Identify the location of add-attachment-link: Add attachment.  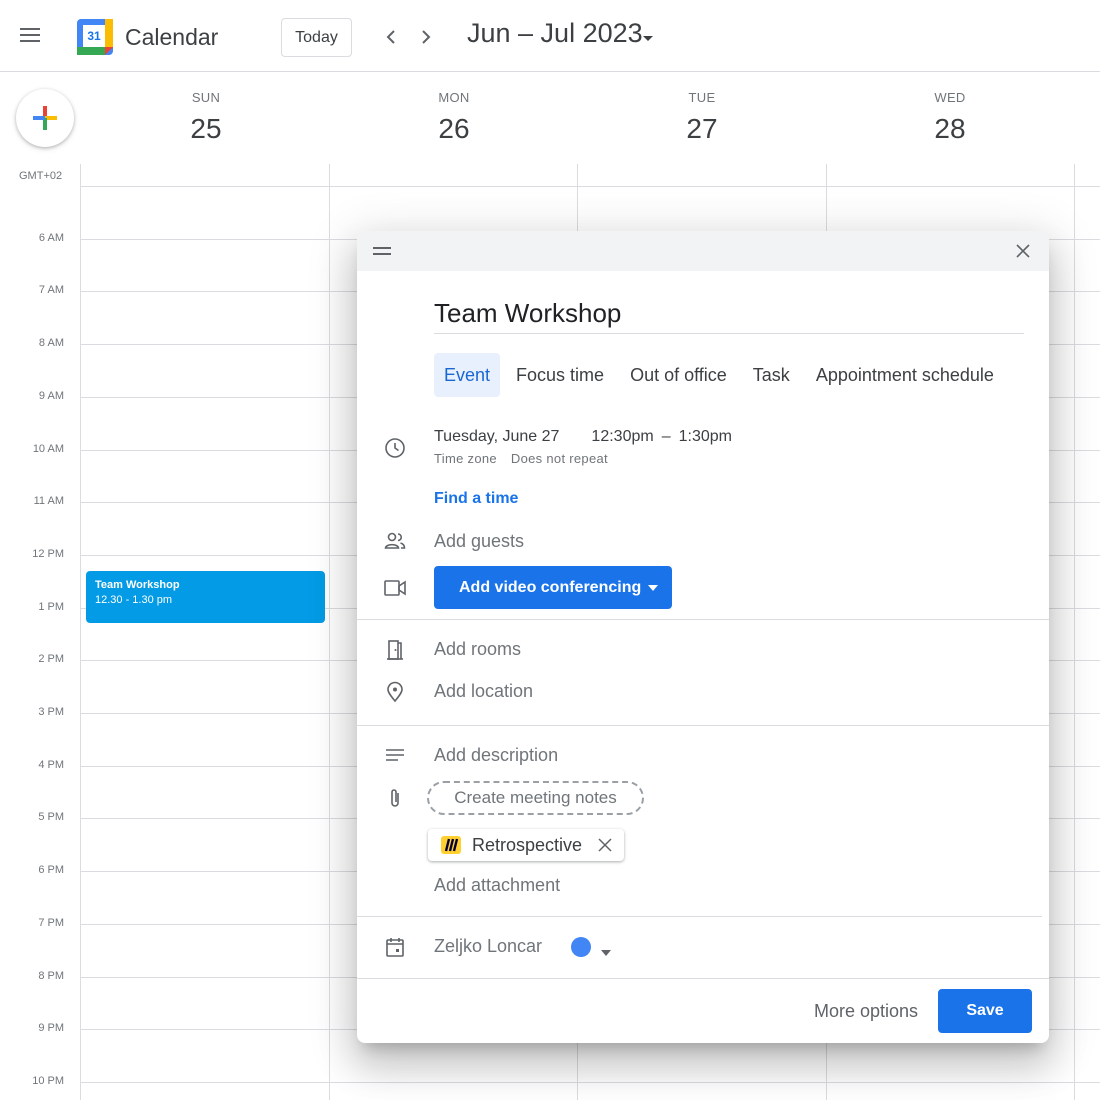
(497, 885).